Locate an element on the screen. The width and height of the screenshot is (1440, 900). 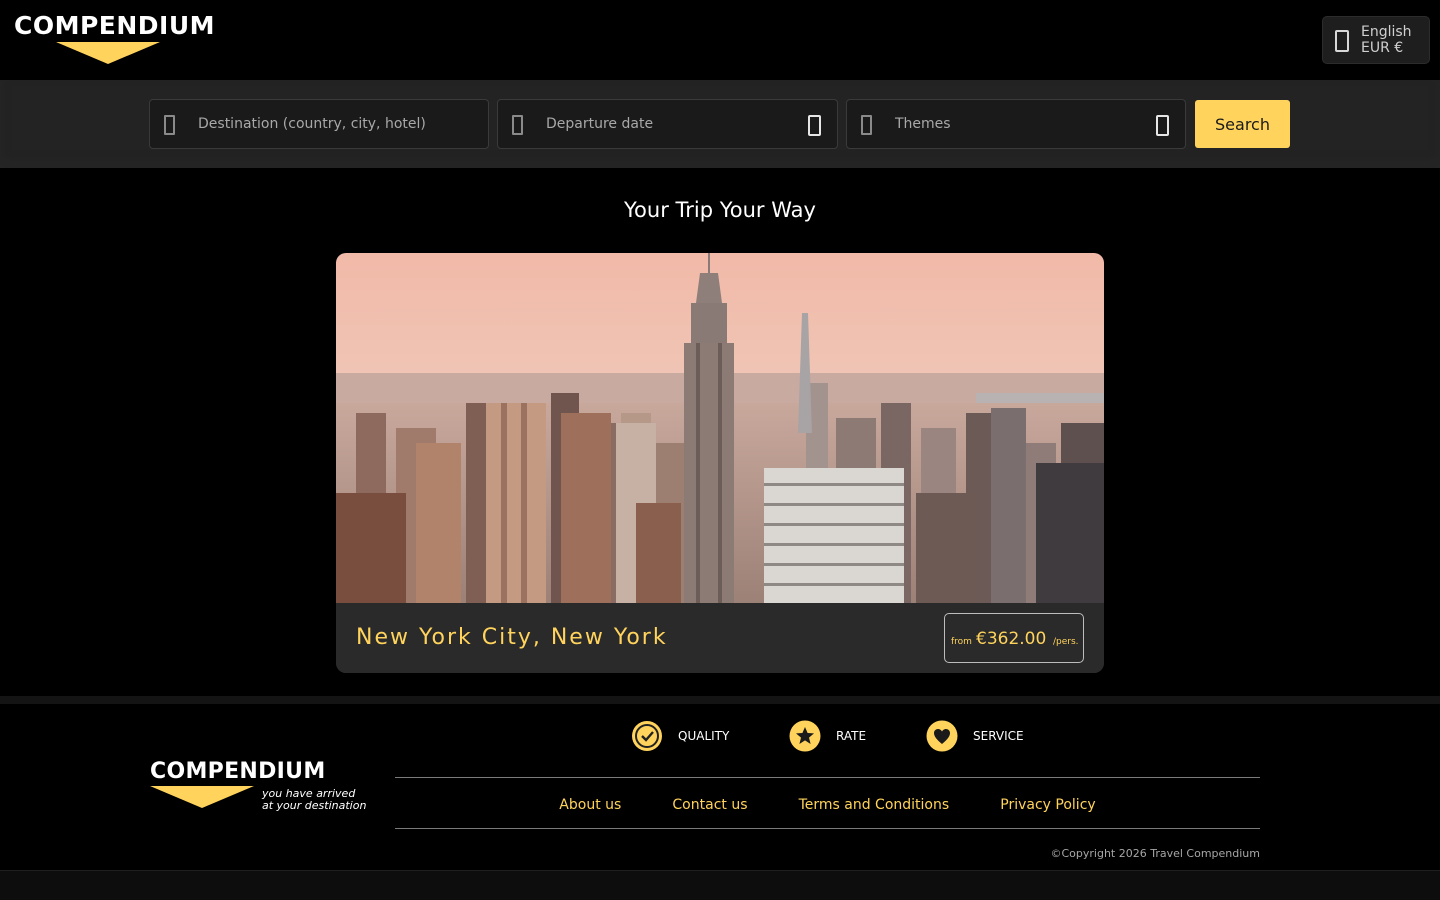
privacy-policy-link: Privacy Policy is located at coordinates (1047, 805).